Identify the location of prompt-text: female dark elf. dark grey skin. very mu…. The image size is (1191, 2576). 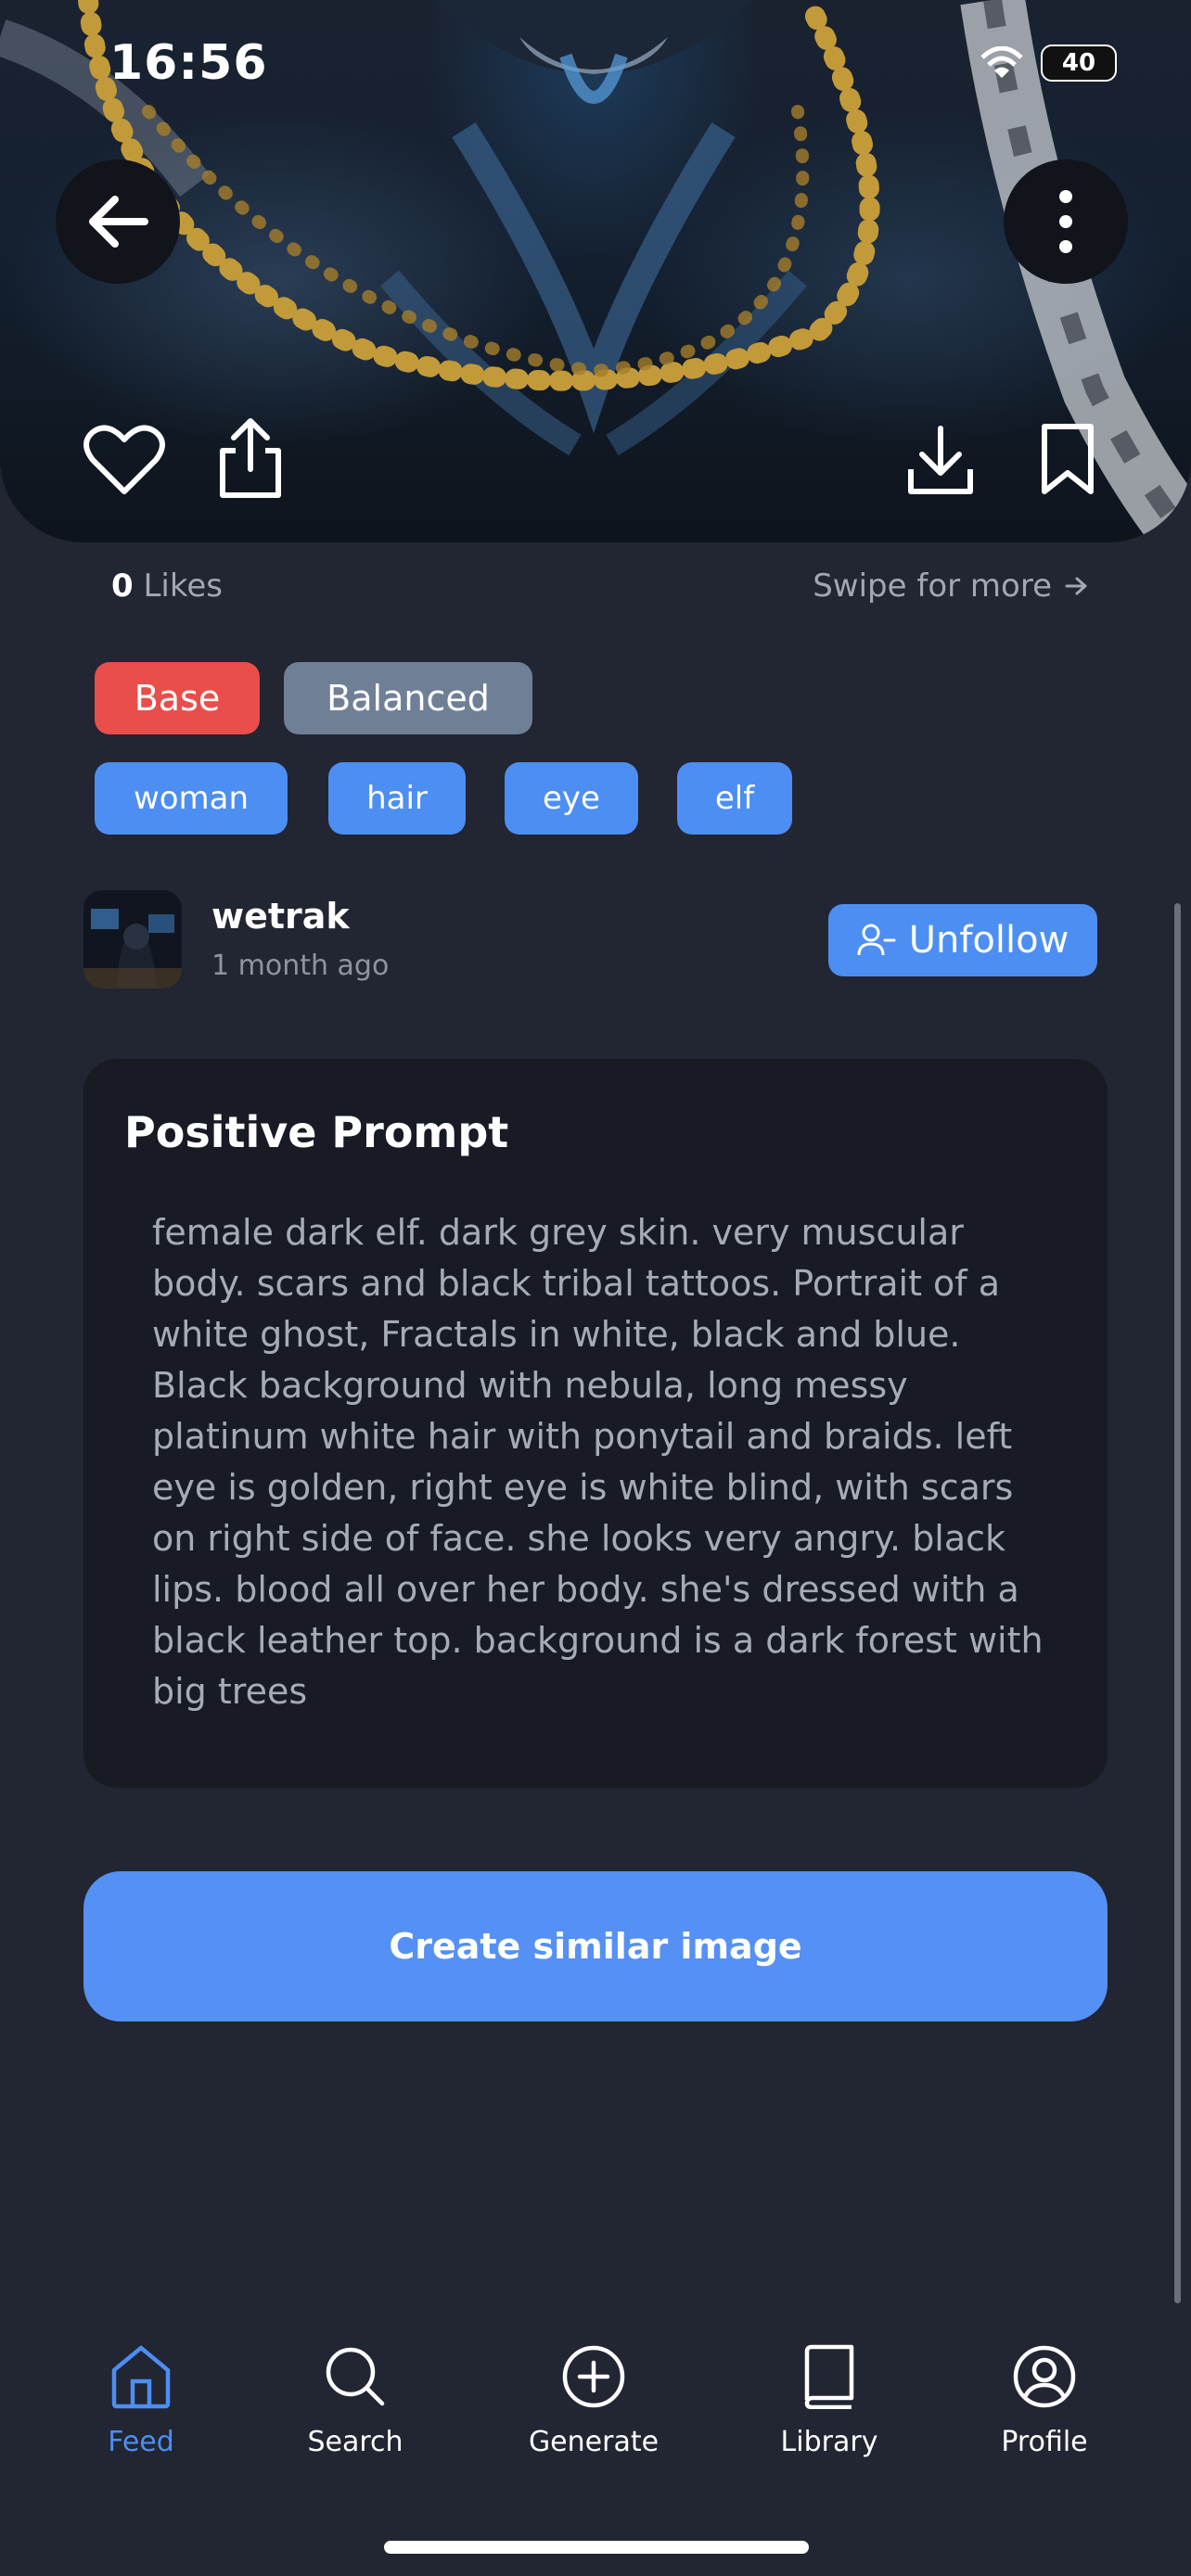
(598, 1462).